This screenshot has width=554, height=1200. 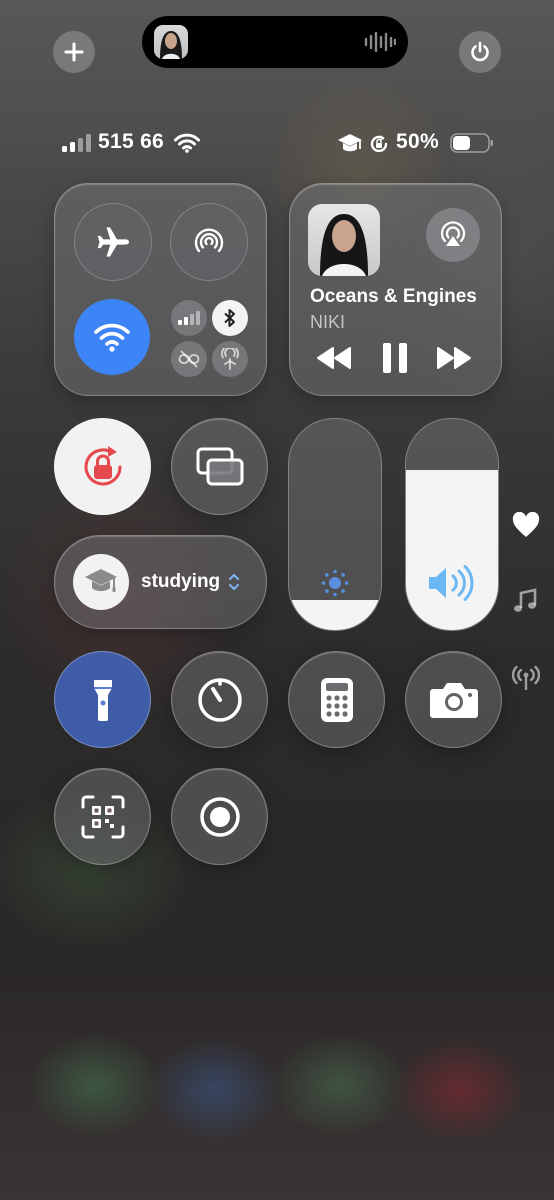 I want to click on link-off-icon, so click(x=189, y=359).